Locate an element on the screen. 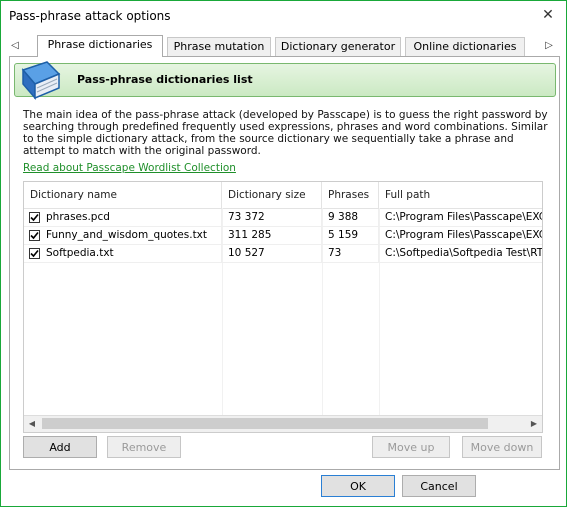 The height and width of the screenshot is (507, 567). dictionary-name-cell: Funny_and_wisdom_quotes.txt is located at coordinates (123, 235).